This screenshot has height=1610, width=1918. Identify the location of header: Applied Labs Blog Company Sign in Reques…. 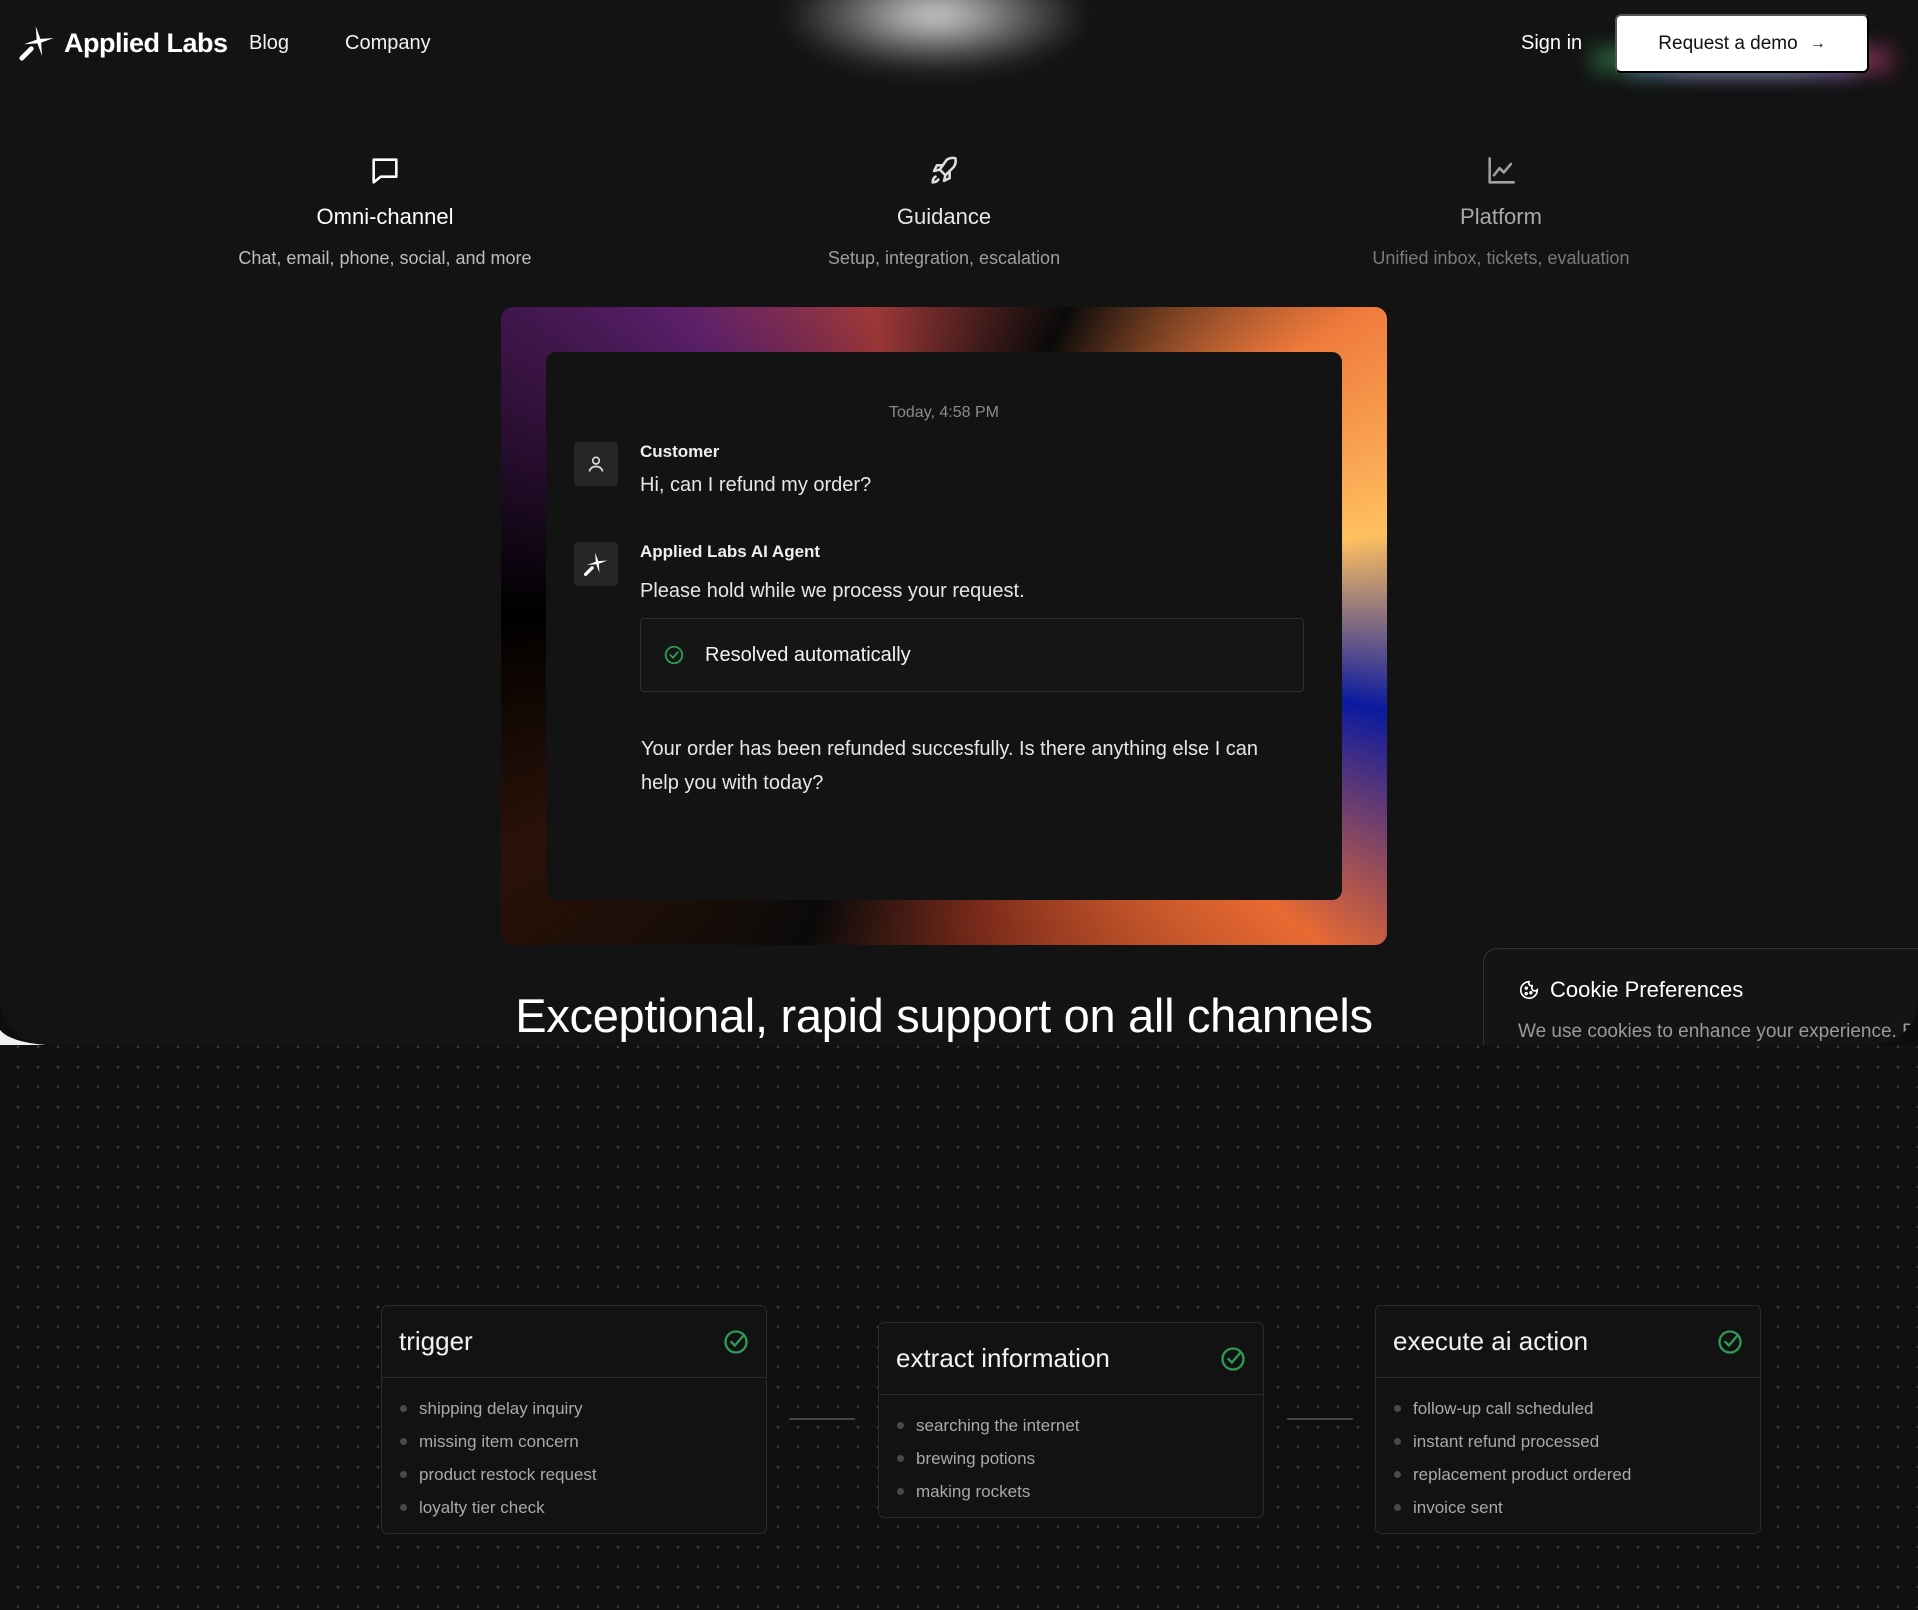
(959, 44).